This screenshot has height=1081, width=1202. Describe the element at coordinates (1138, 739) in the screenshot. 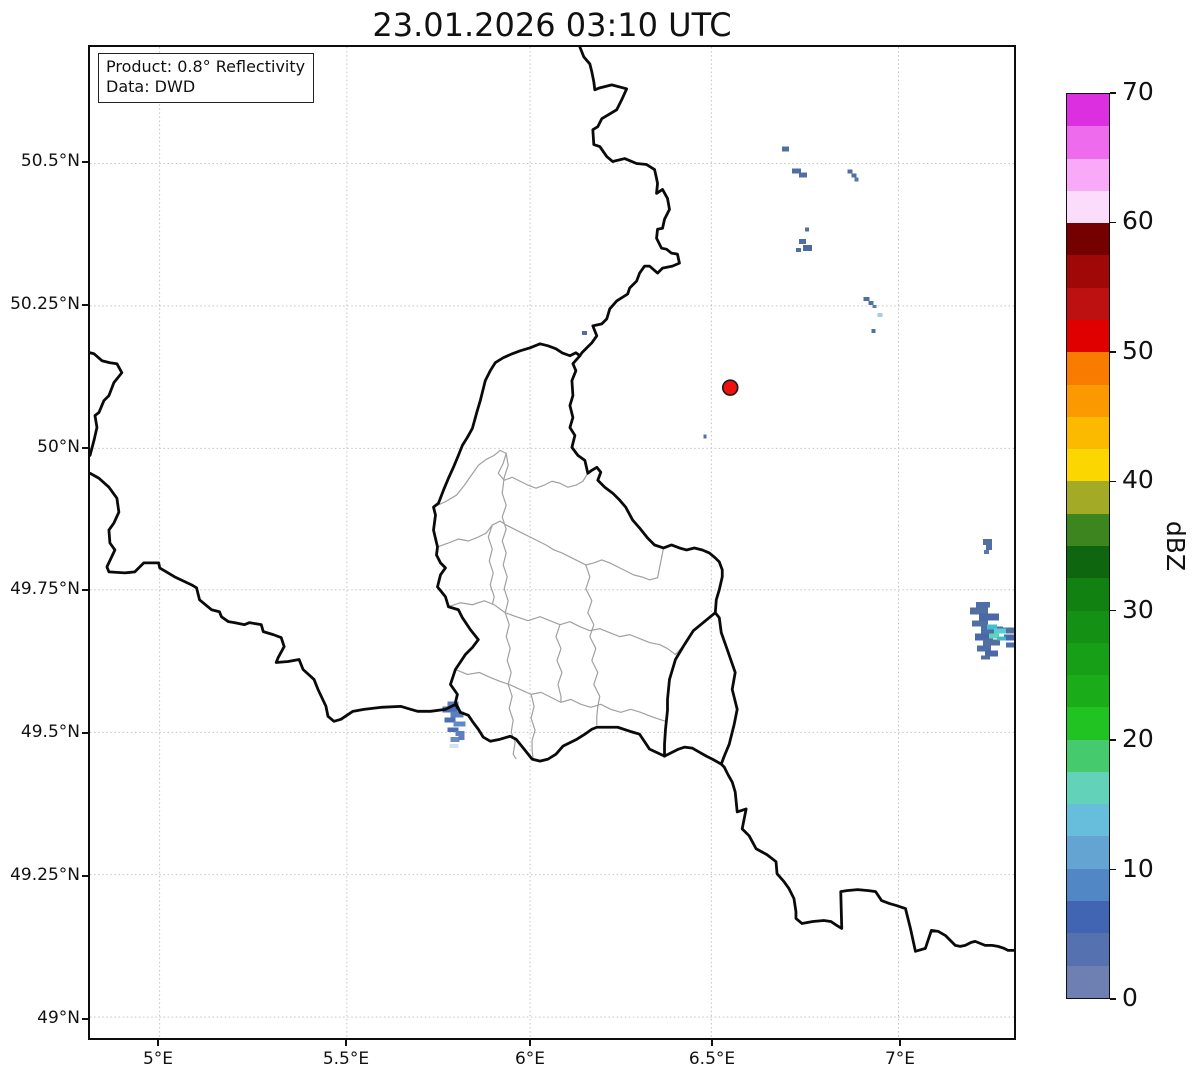

I see `colorbar-tick-label: 20` at that location.